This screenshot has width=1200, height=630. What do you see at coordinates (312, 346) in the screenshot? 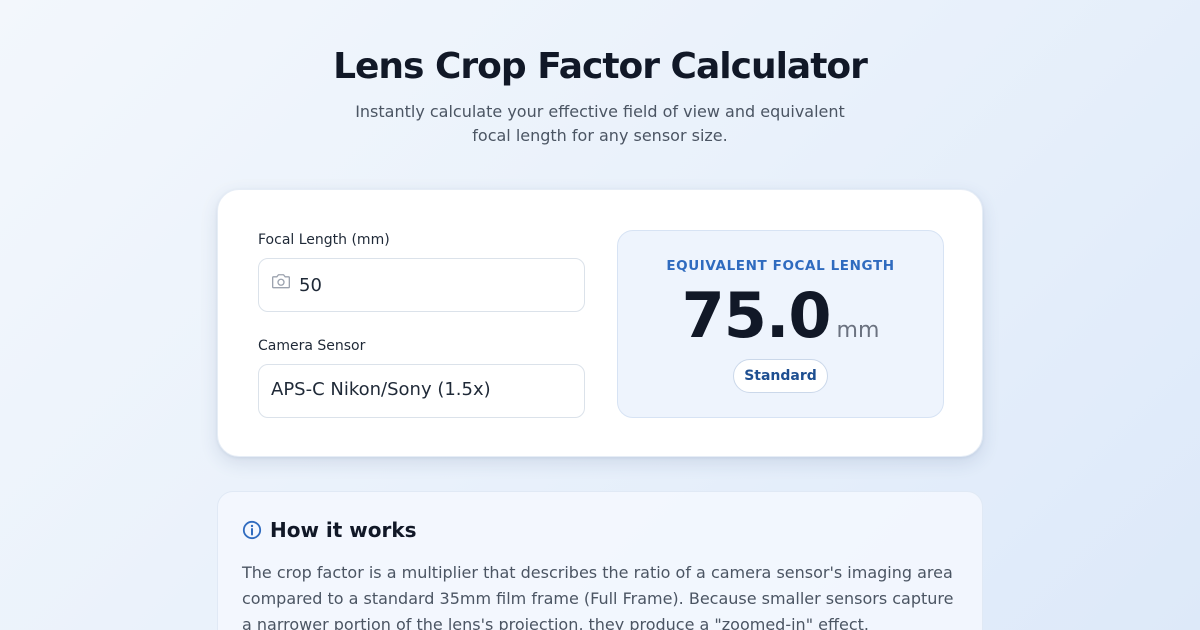
I see `camera-sensor-label: Camera Sensor` at bounding box center [312, 346].